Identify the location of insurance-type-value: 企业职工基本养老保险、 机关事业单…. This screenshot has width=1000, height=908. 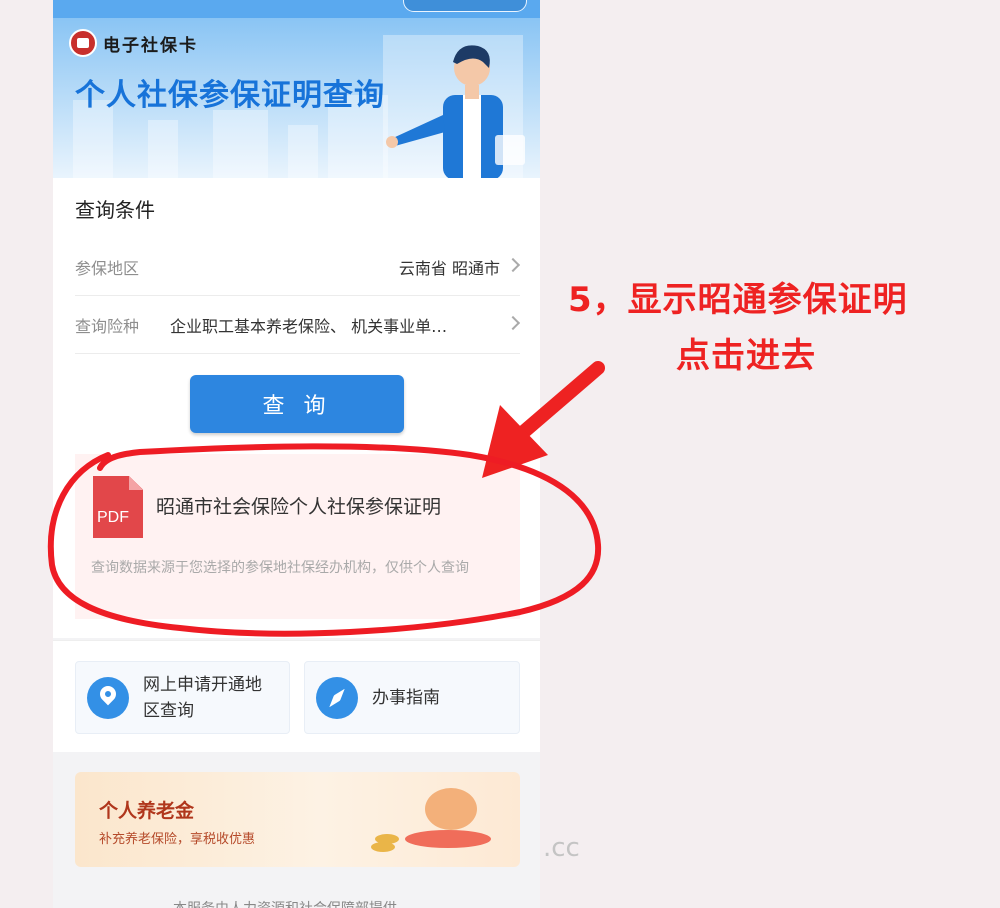
(309, 326).